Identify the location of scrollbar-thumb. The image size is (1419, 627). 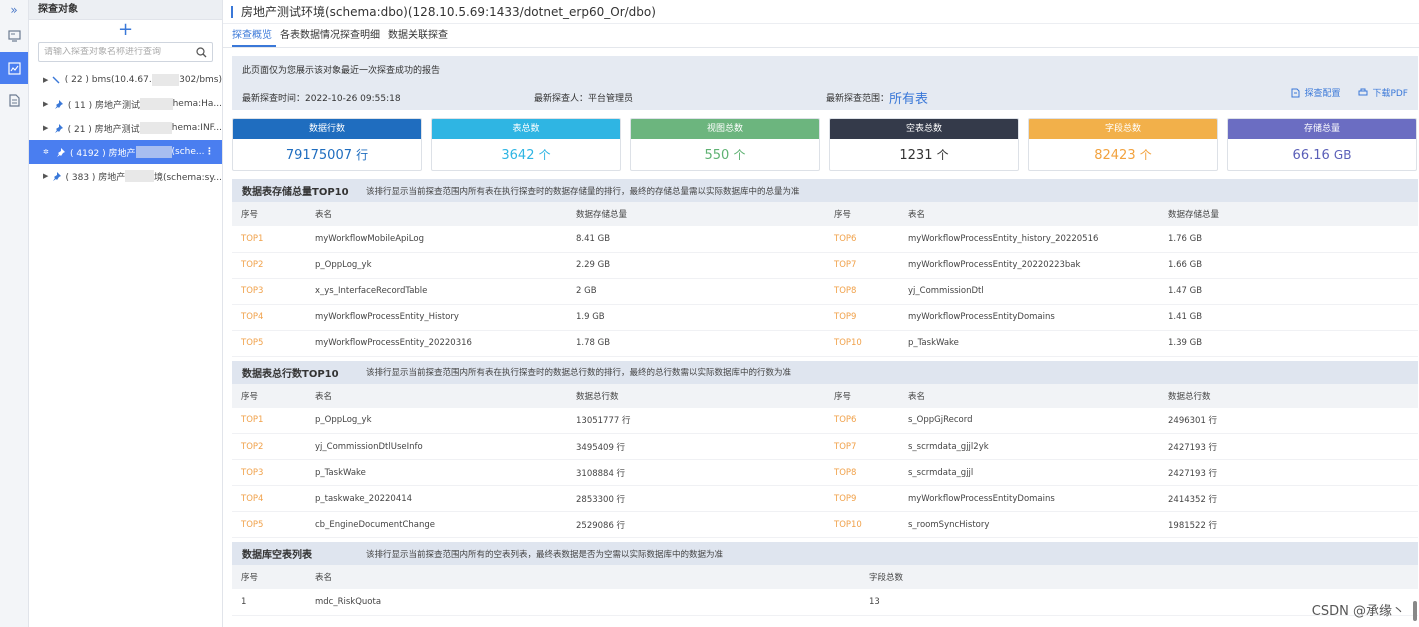
(1415, 611).